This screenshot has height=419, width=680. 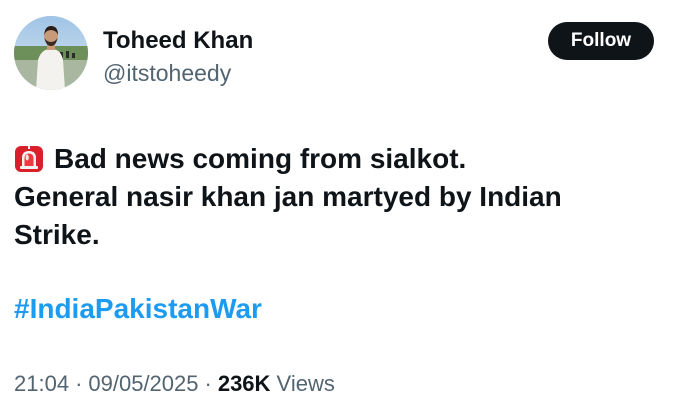 I want to click on views-label: Views, so click(x=306, y=383).